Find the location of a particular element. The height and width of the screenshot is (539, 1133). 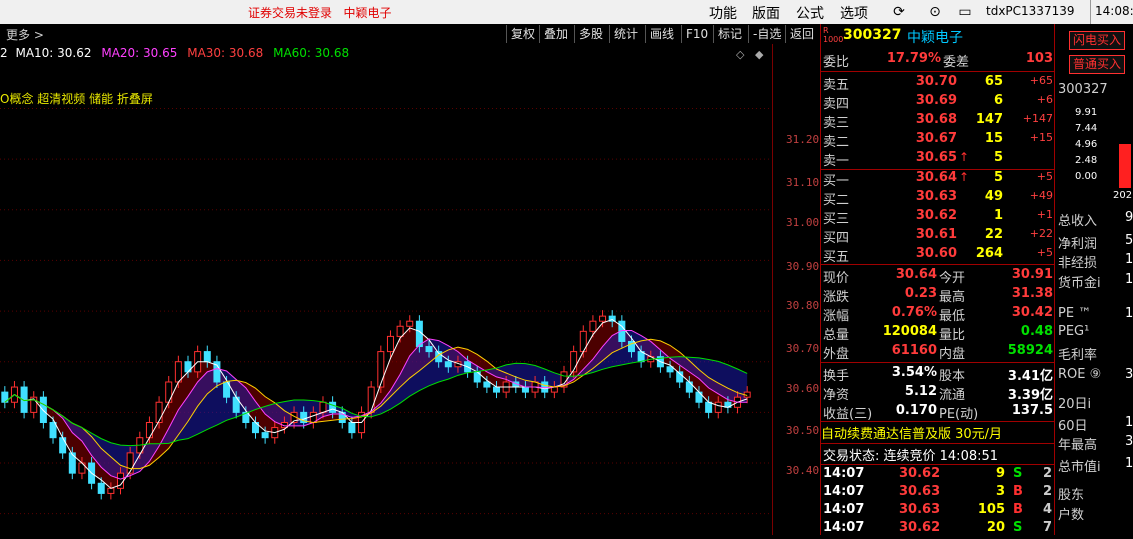

stat-value: 0.76% is located at coordinates (914, 312).